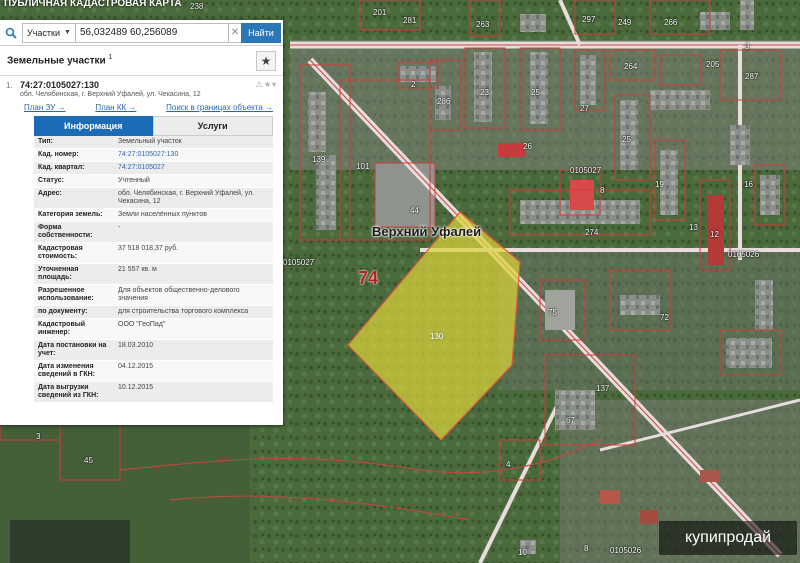  Describe the element at coordinates (70, 214) in the screenshot. I see `attr-key: Категория земель:` at that location.